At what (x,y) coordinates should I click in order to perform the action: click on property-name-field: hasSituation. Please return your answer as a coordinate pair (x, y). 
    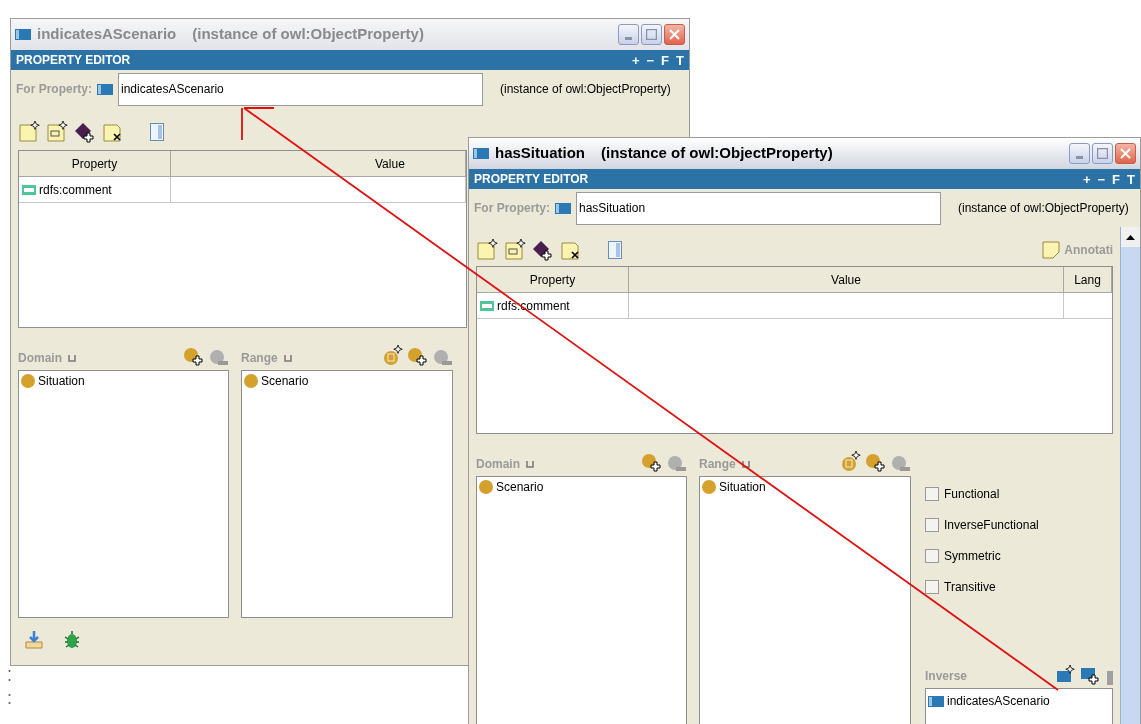
    Looking at the image, I should click on (758, 208).